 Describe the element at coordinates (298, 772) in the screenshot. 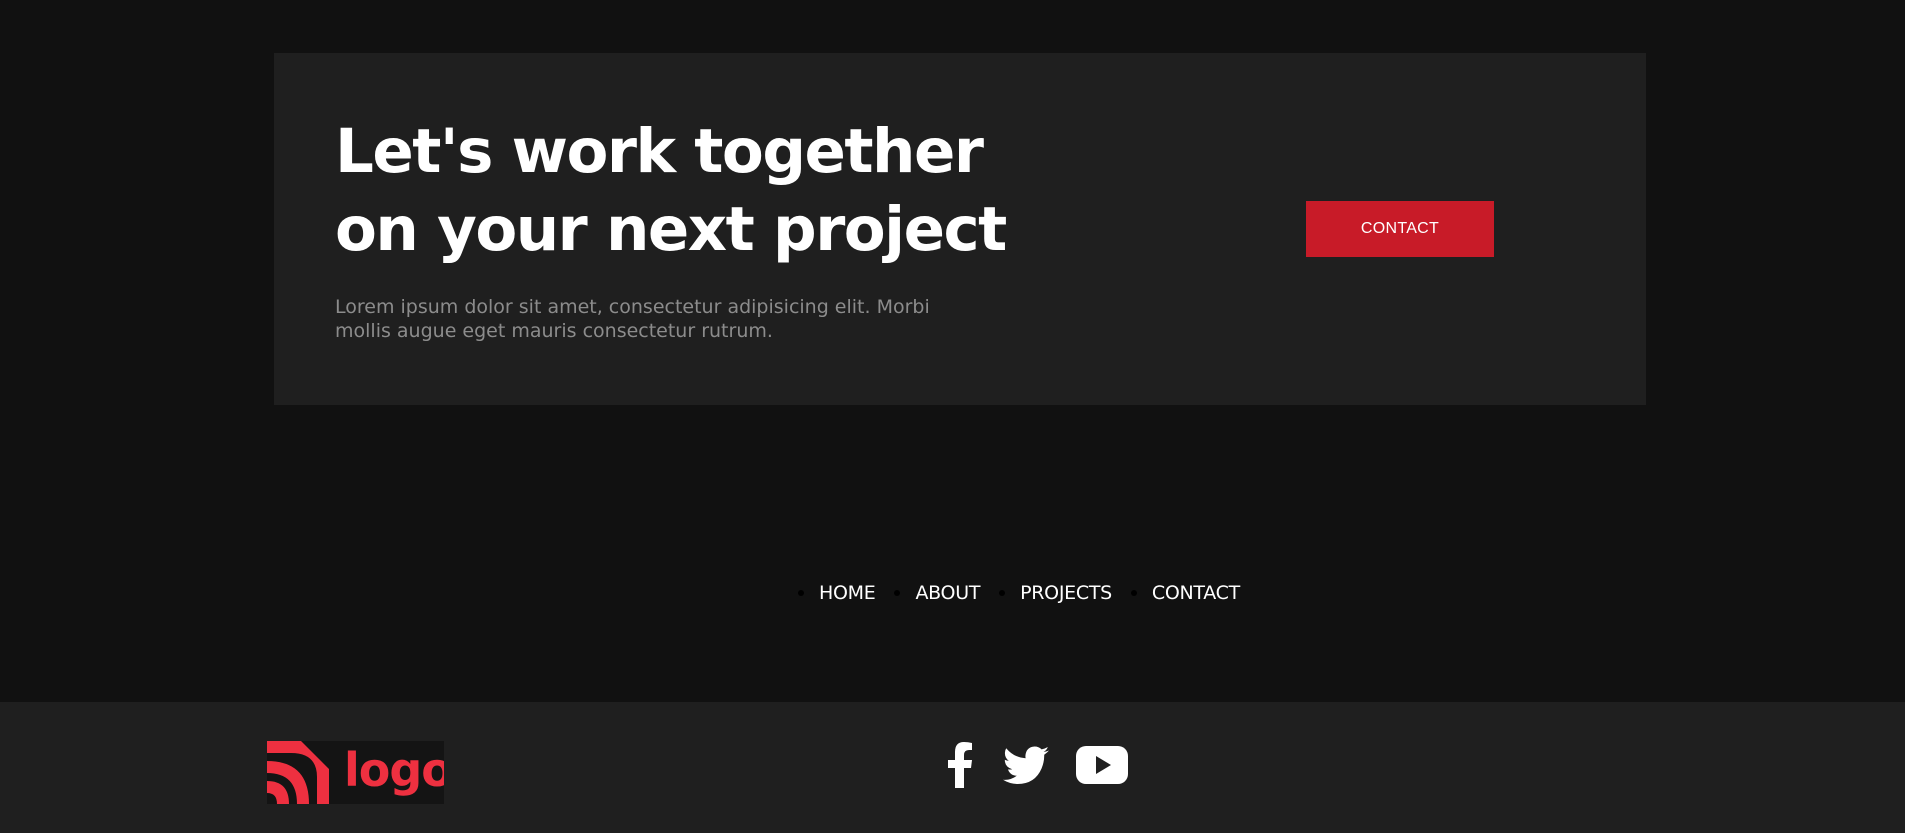

I see `logo-mark-icon` at that location.